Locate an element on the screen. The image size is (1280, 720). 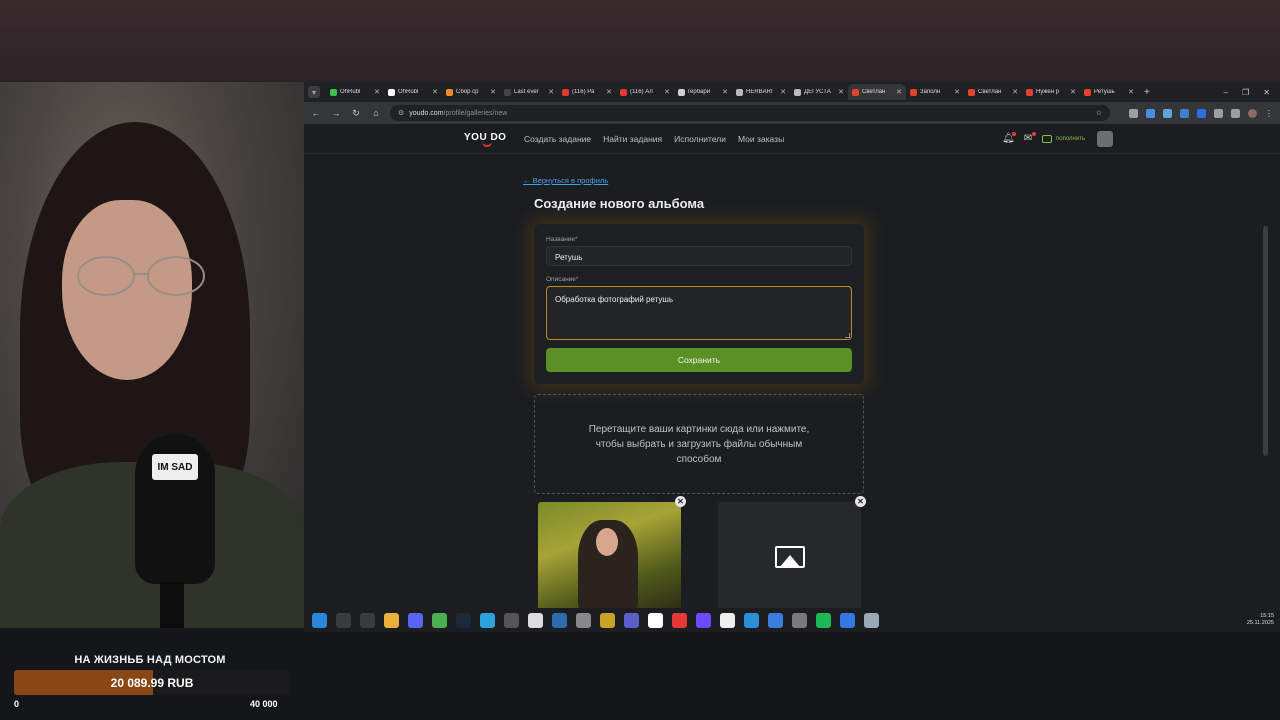
file-explorer-icon is located at coordinates (391, 620).